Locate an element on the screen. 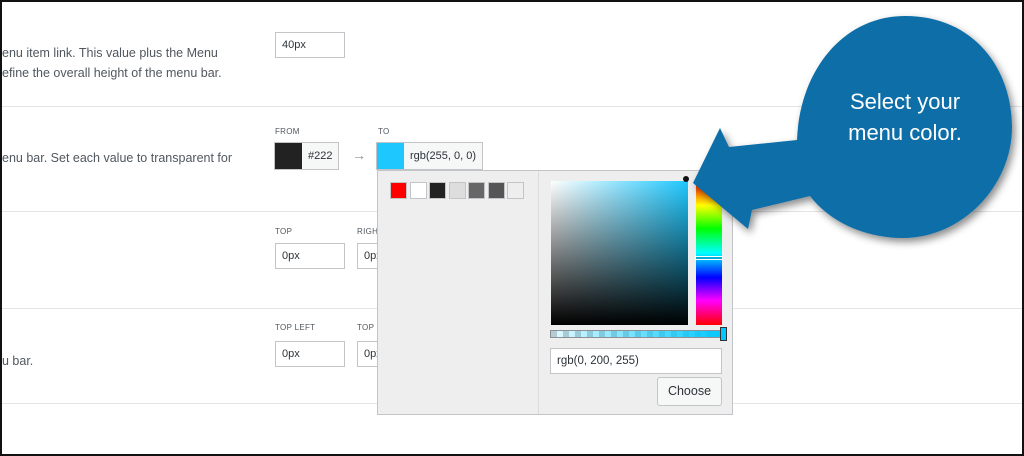 This screenshot has width=1024, height=456. callout-line1: Select your is located at coordinates (905, 101).